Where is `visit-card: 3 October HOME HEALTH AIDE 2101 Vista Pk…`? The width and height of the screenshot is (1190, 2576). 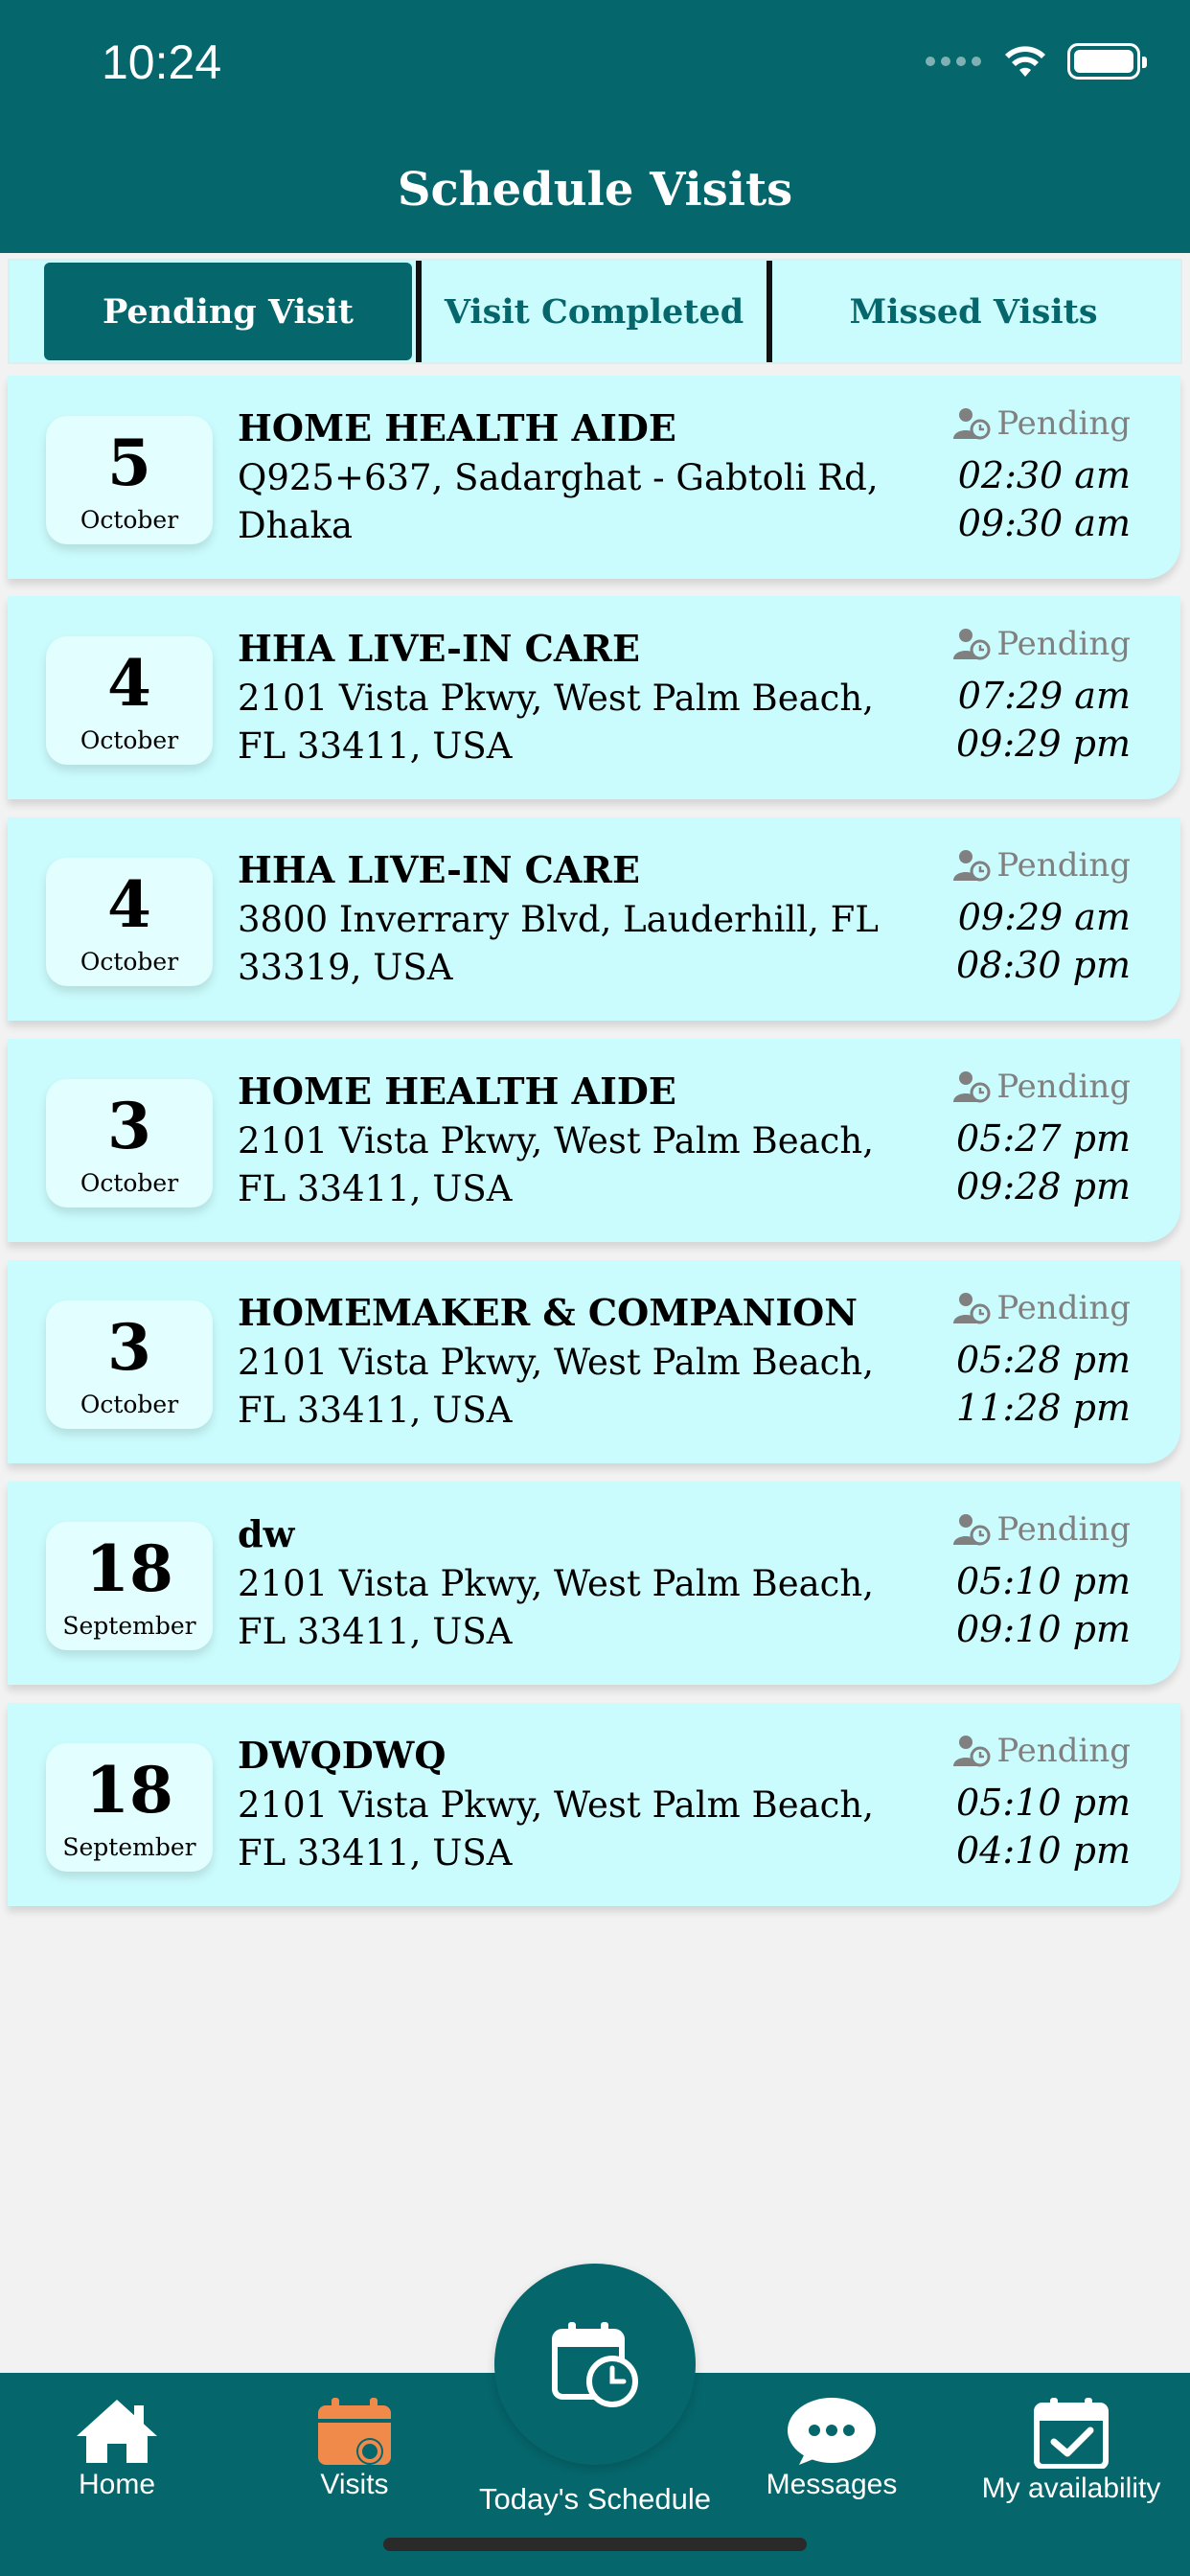 visit-card: 3 October HOME HEALTH AIDE 2101 Vista Pk… is located at coordinates (594, 1140).